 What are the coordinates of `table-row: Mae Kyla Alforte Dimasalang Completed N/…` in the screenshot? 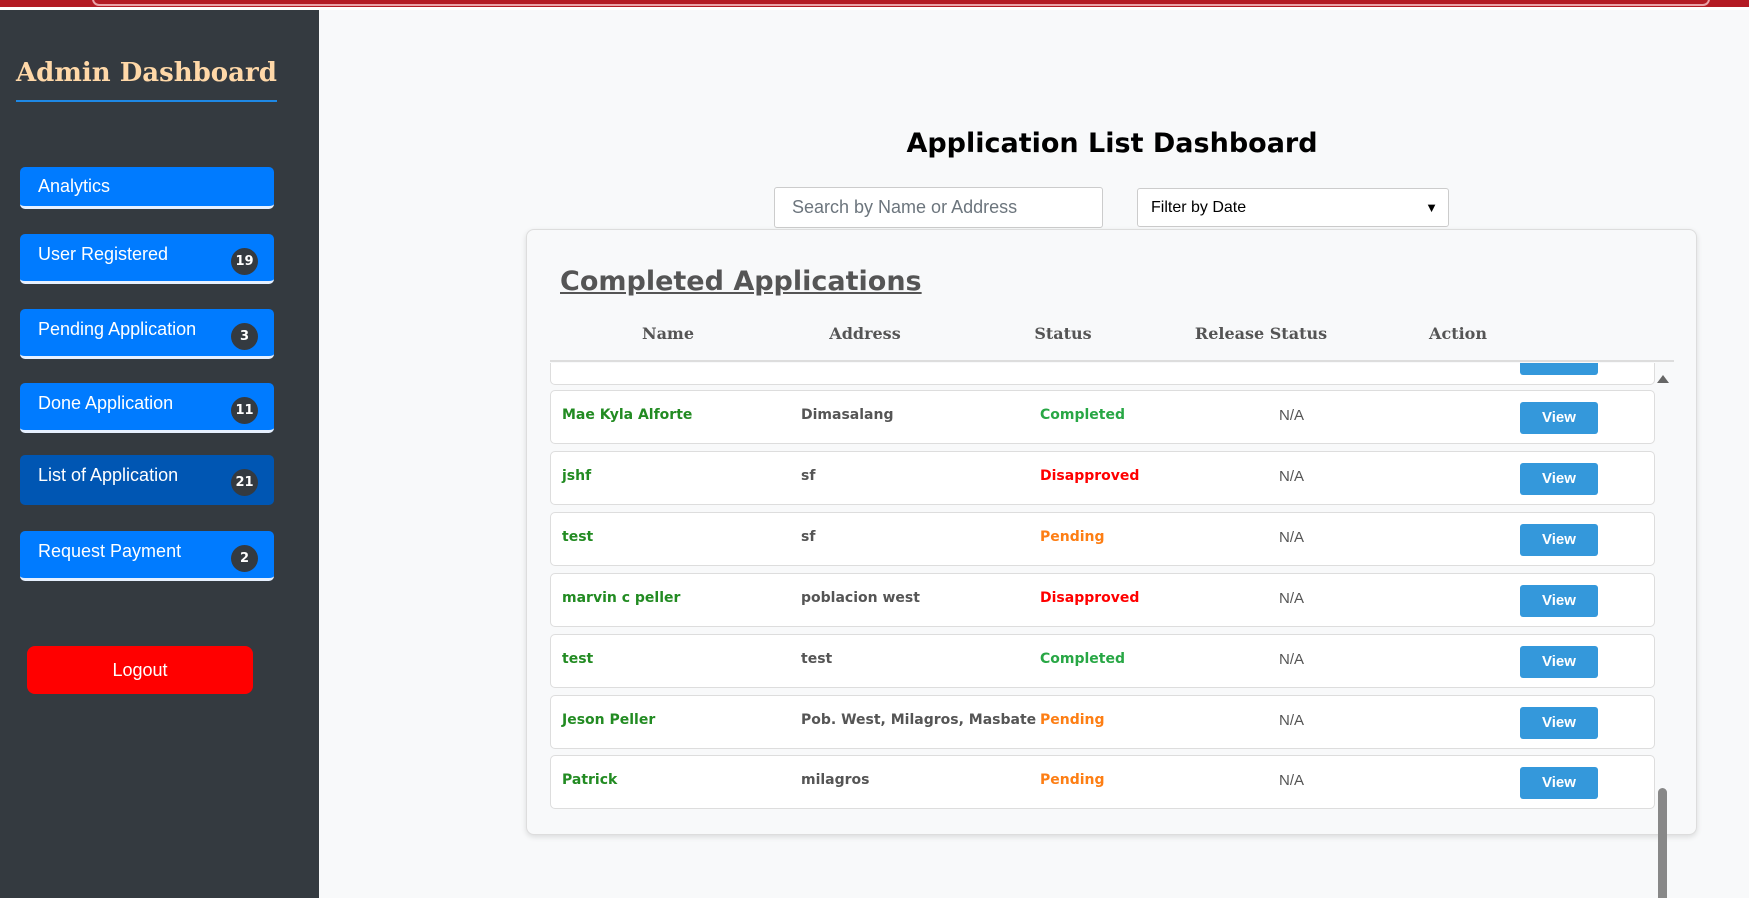 It's located at (1102, 417).